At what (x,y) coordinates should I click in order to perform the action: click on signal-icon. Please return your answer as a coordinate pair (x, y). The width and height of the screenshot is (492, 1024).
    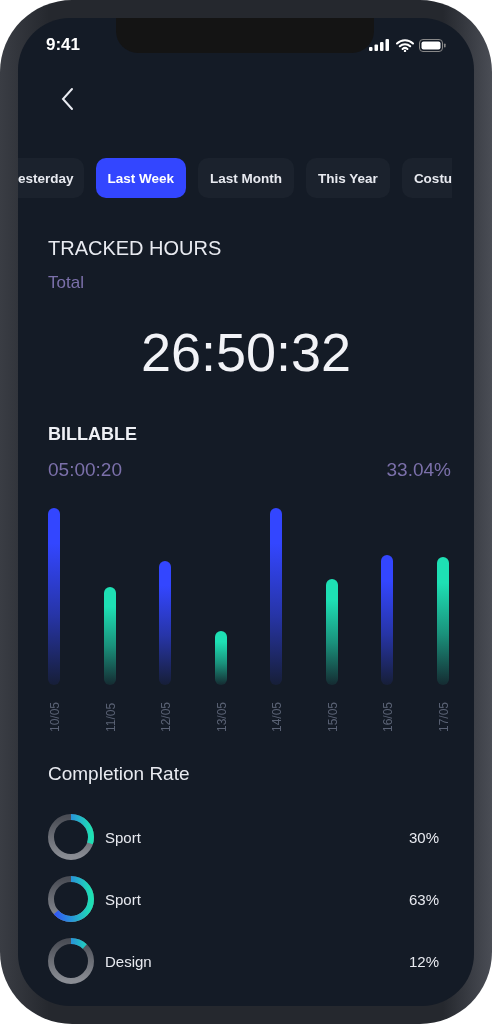
    Looking at the image, I should click on (380, 45).